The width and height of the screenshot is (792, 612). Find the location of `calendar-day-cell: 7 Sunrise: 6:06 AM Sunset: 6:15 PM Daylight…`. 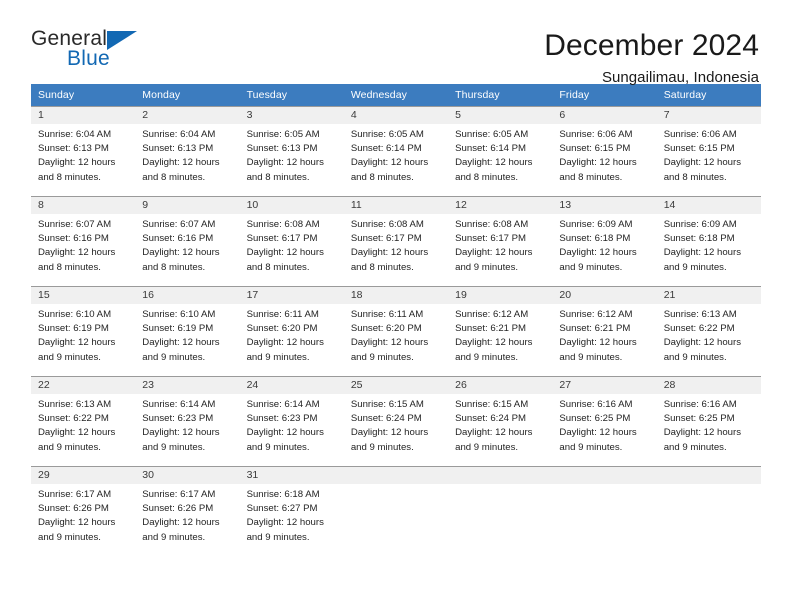

calendar-day-cell: 7 Sunrise: 6:06 AM Sunset: 6:15 PM Daylight… is located at coordinates (708, 151).